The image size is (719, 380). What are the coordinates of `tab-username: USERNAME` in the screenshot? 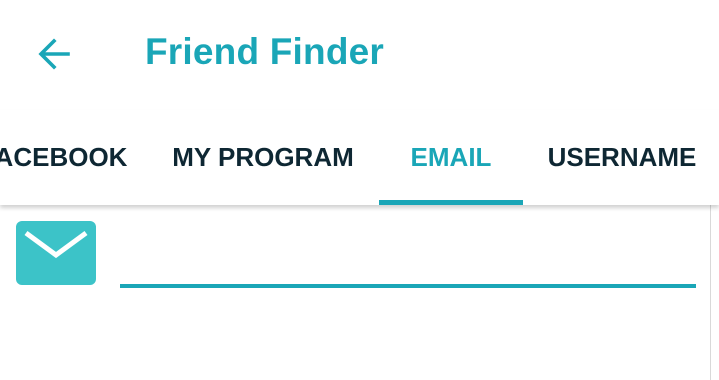 It's located at (622, 157).